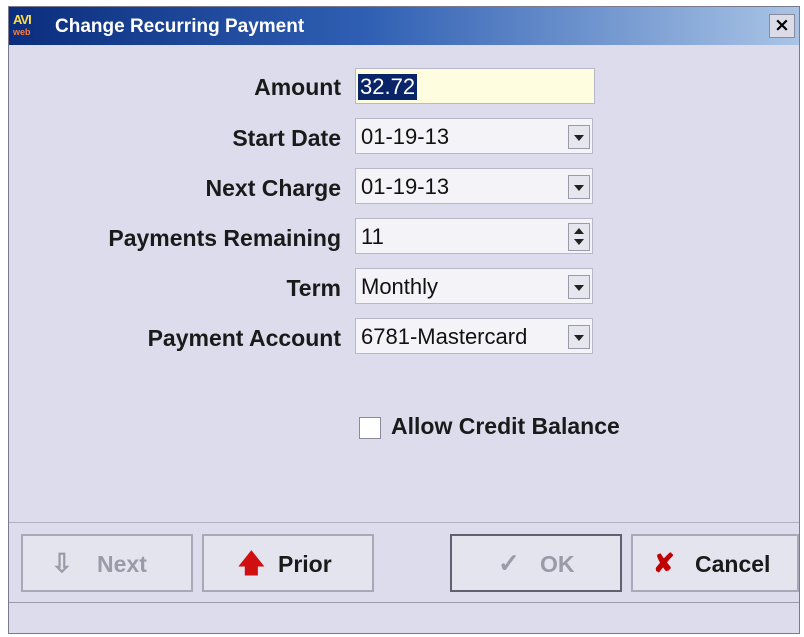 This screenshot has width=804, height=637. Describe the element at coordinates (404, 26) in the screenshot. I see `title-bar: AVI web Change Recurring Payment ×` at that location.